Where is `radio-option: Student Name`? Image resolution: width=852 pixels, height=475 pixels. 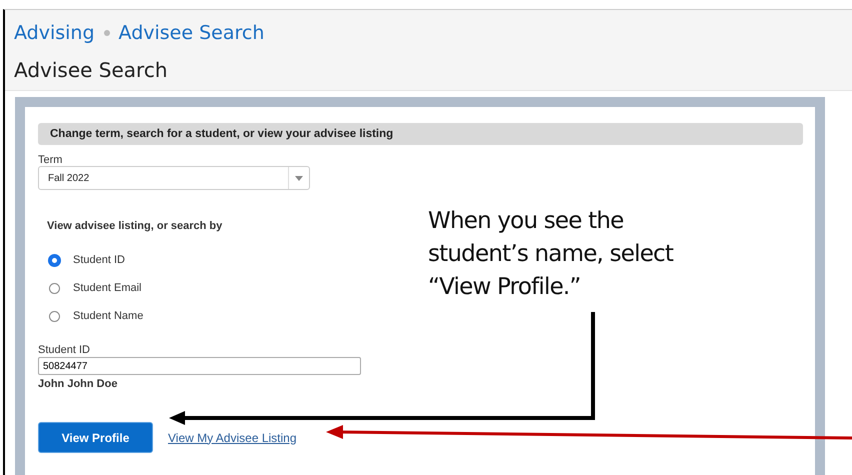 radio-option: Student Name is located at coordinates (426, 316).